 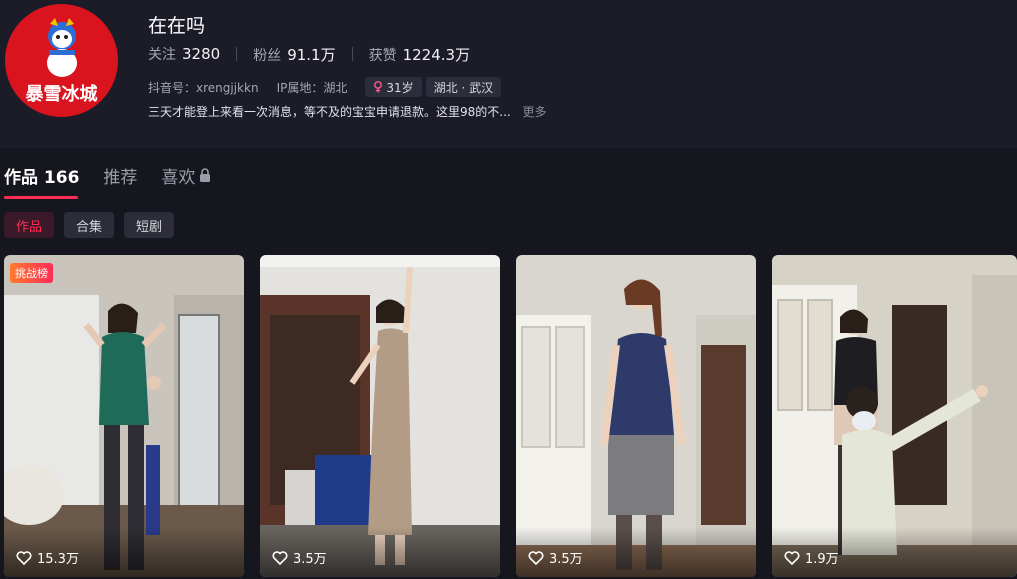 I want to click on filter-chips: 作品 合集 短剧, so click(x=94, y=225).